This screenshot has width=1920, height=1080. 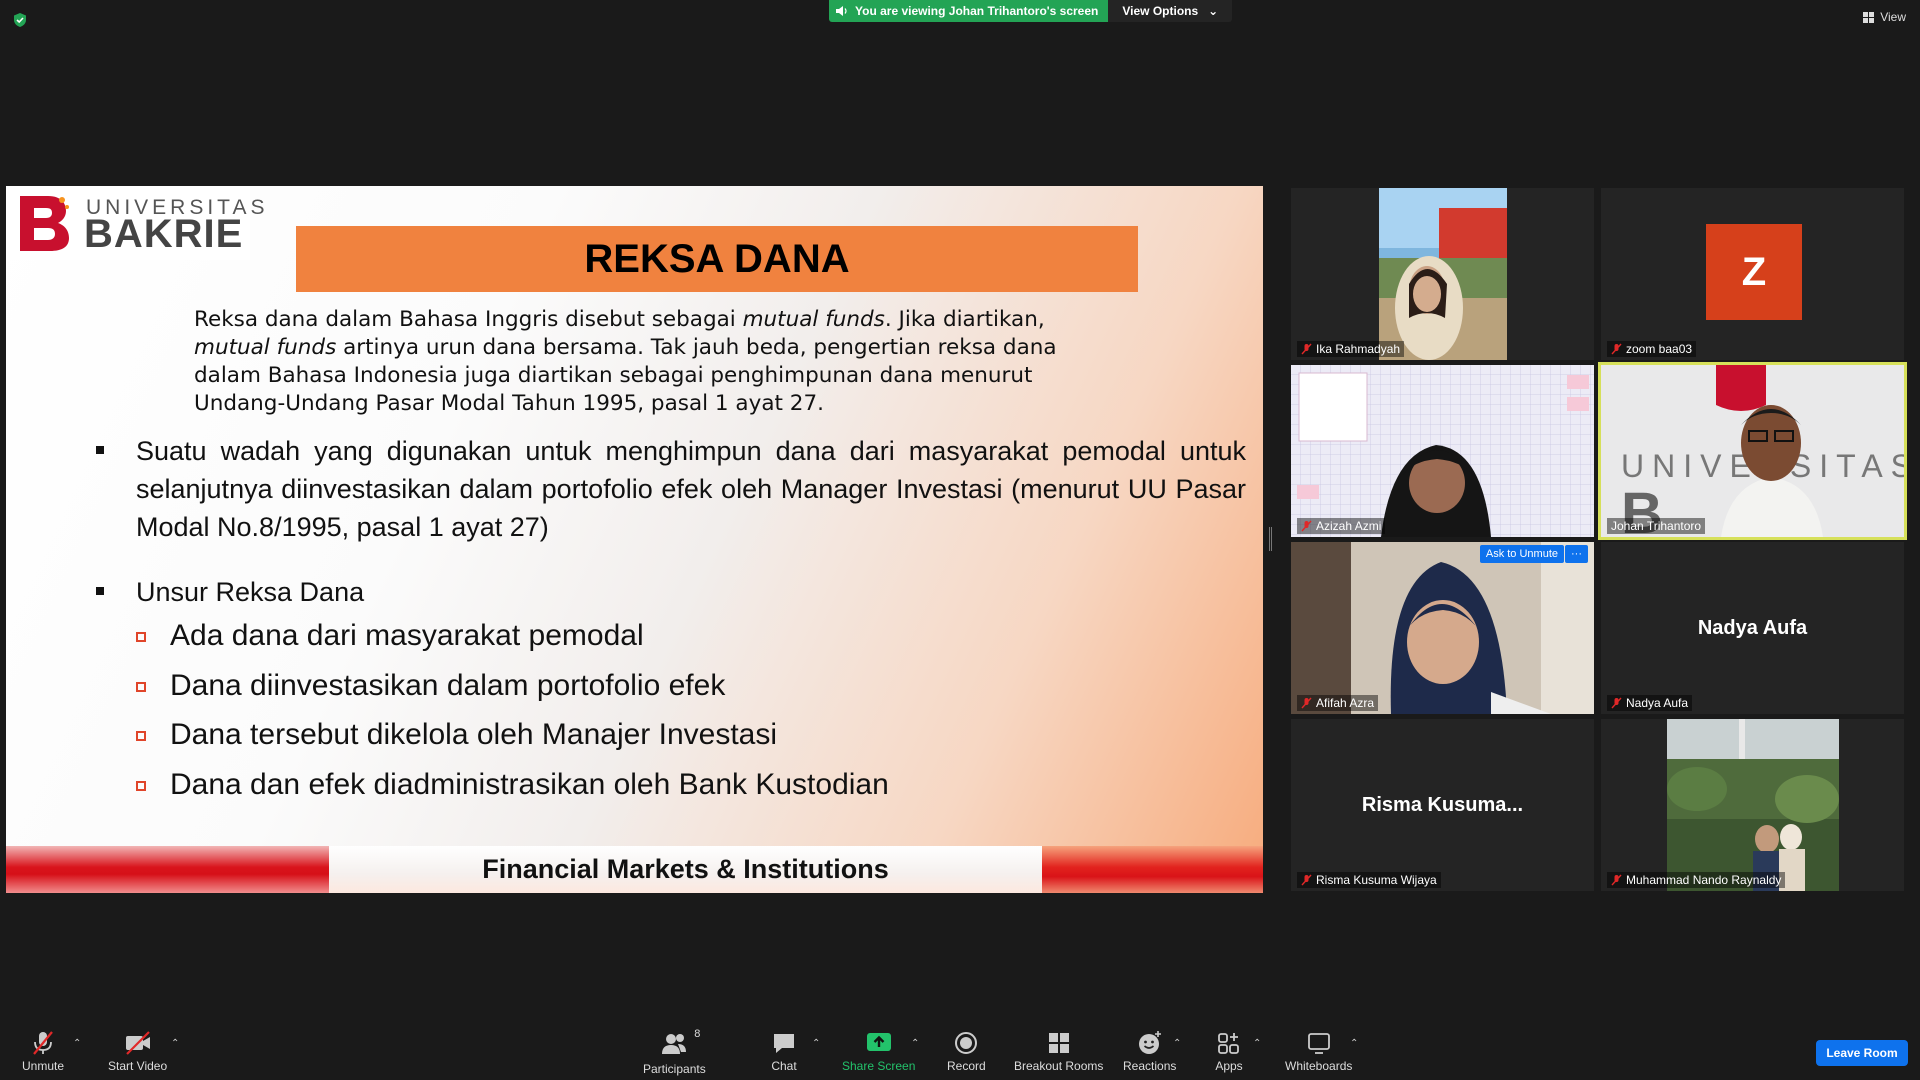 What do you see at coordinates (1160, 11) in the screenshot?
I see `view-options-label: View Options` at bounding box center [1160, 11].